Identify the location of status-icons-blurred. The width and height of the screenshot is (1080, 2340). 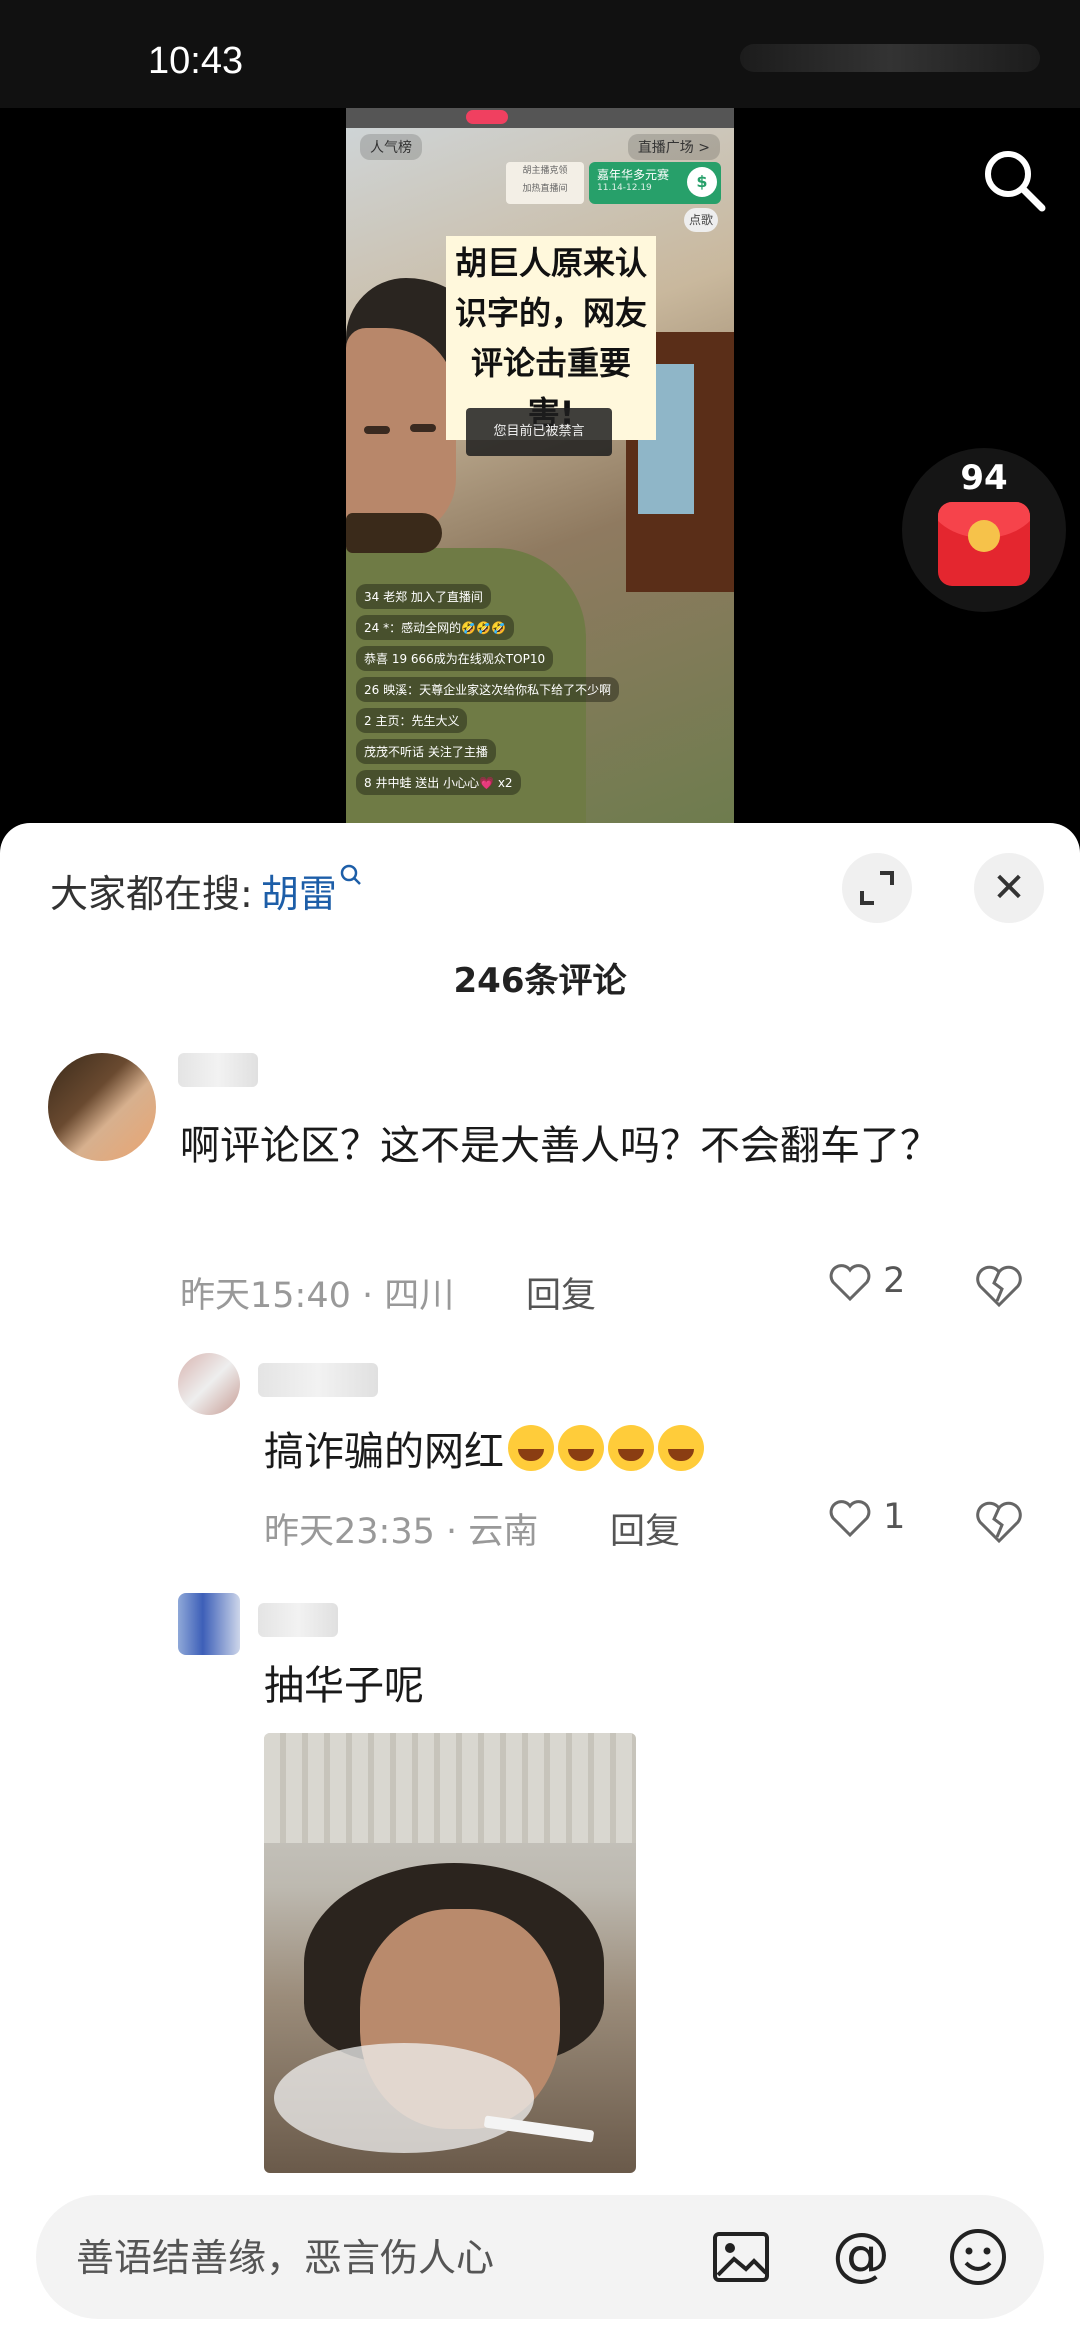
(890, 58).